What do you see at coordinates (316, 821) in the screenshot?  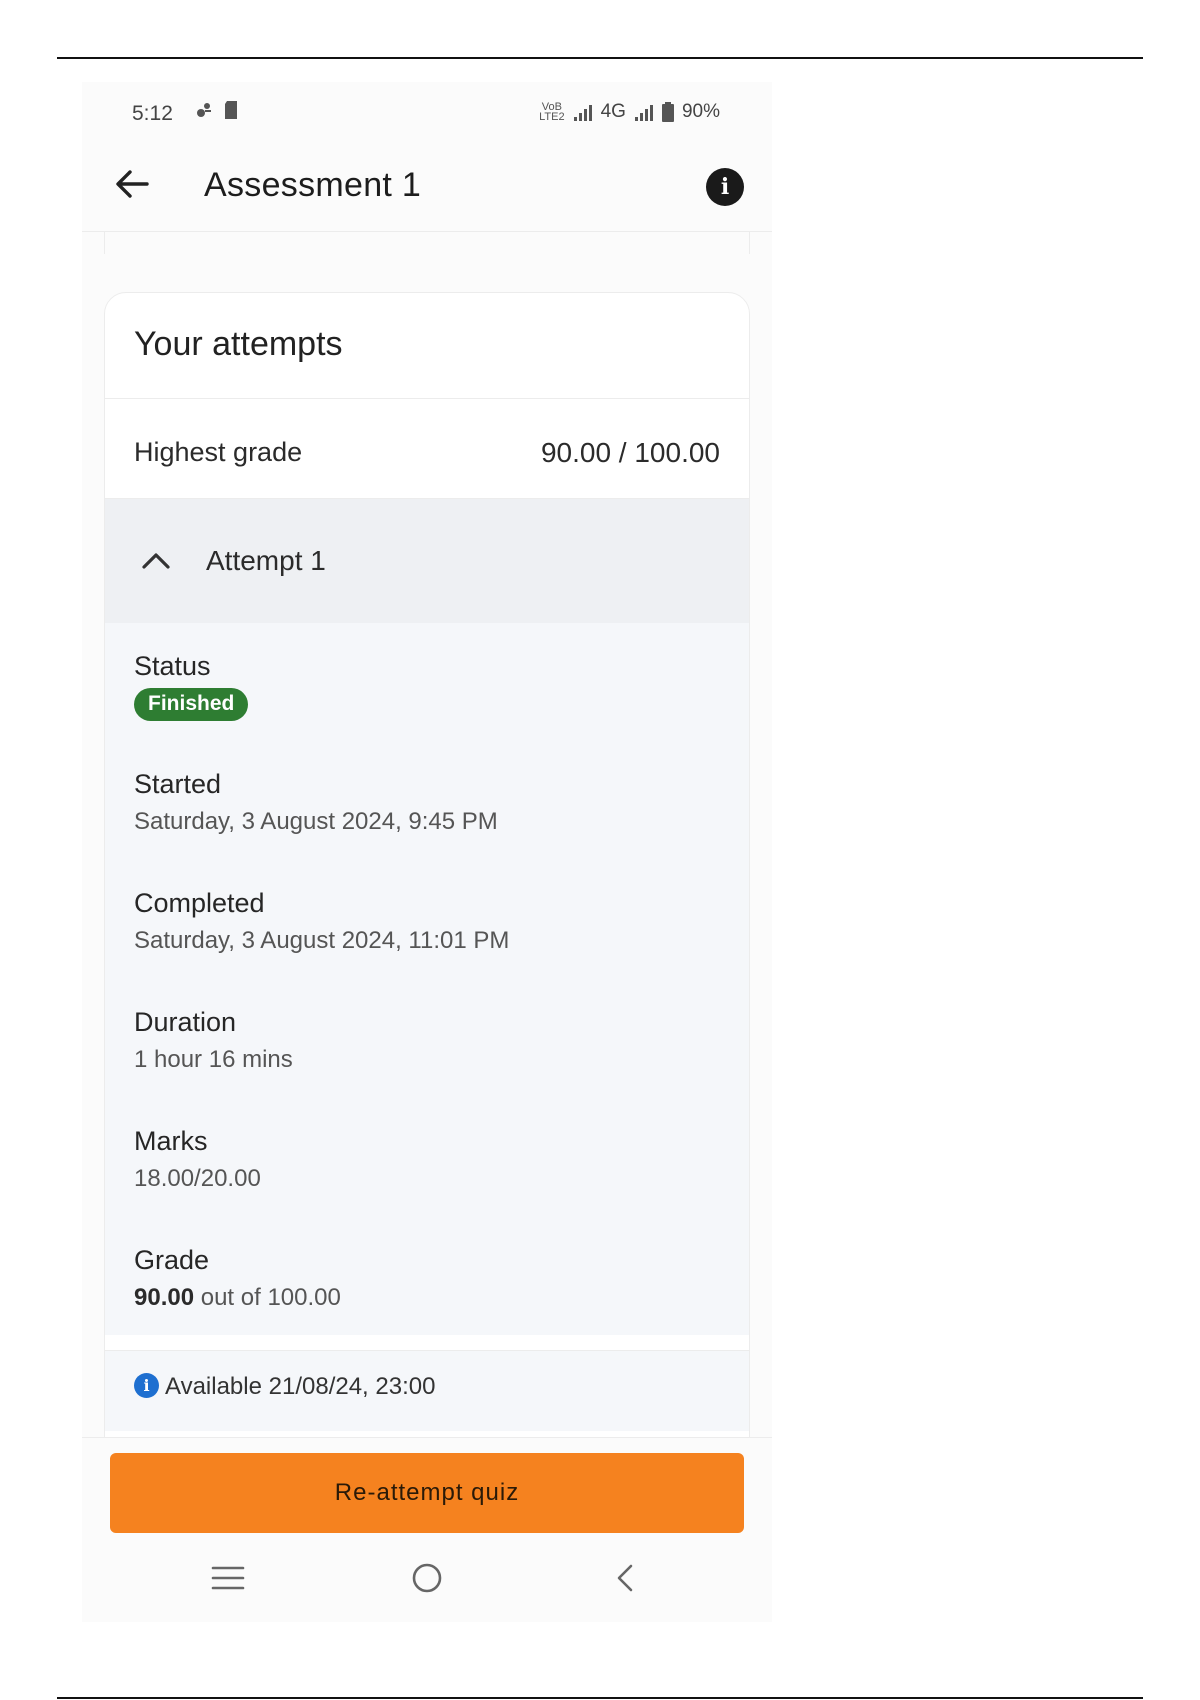 I see `started-value: Saturday, 3 August 2024, 9:45 PM` at bounding box center [316, 821].